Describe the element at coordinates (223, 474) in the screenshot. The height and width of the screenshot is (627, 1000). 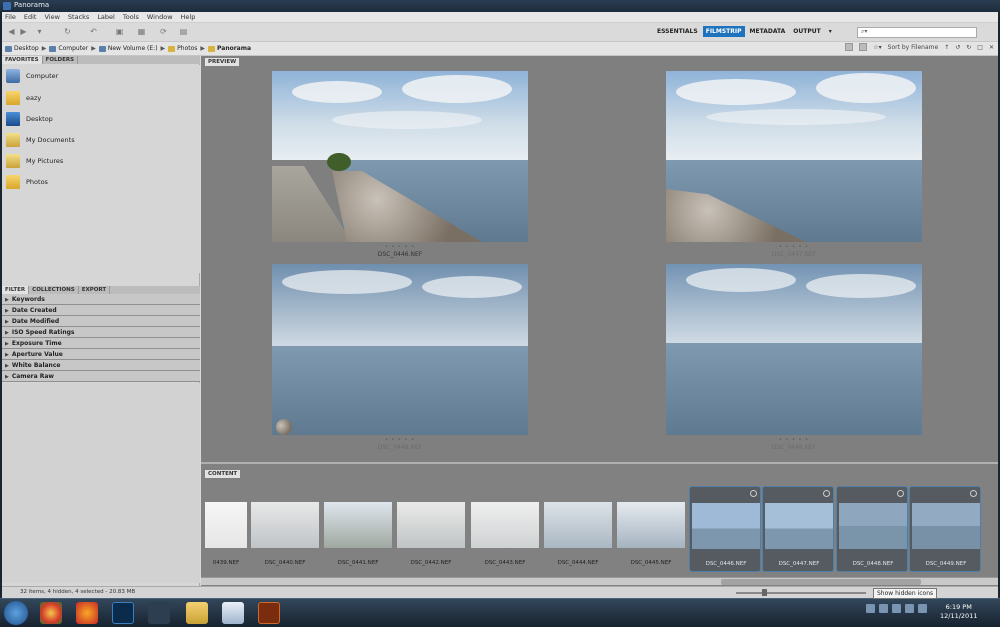
I see `tab-content: CONTENT` at that location.